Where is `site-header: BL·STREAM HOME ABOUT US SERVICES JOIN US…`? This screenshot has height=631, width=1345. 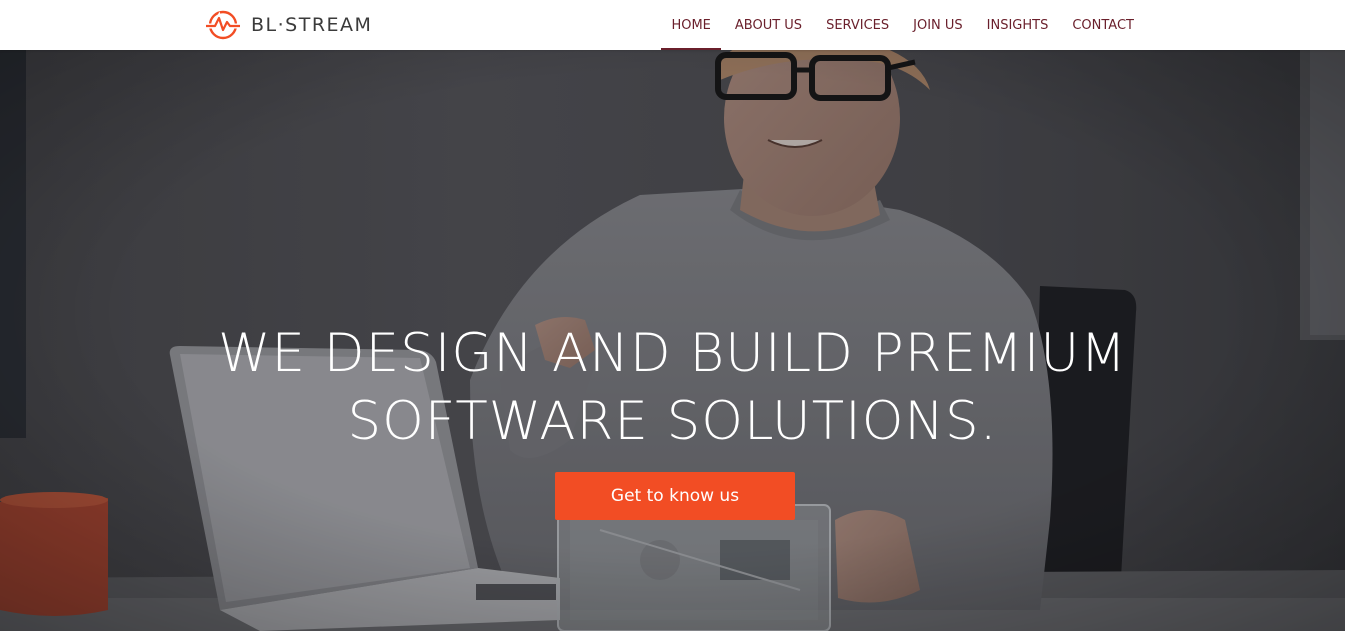
site-header: BL·STREAM HOME ABOUT US SERVICES JOIN US… is located at coordinates (672, 25).